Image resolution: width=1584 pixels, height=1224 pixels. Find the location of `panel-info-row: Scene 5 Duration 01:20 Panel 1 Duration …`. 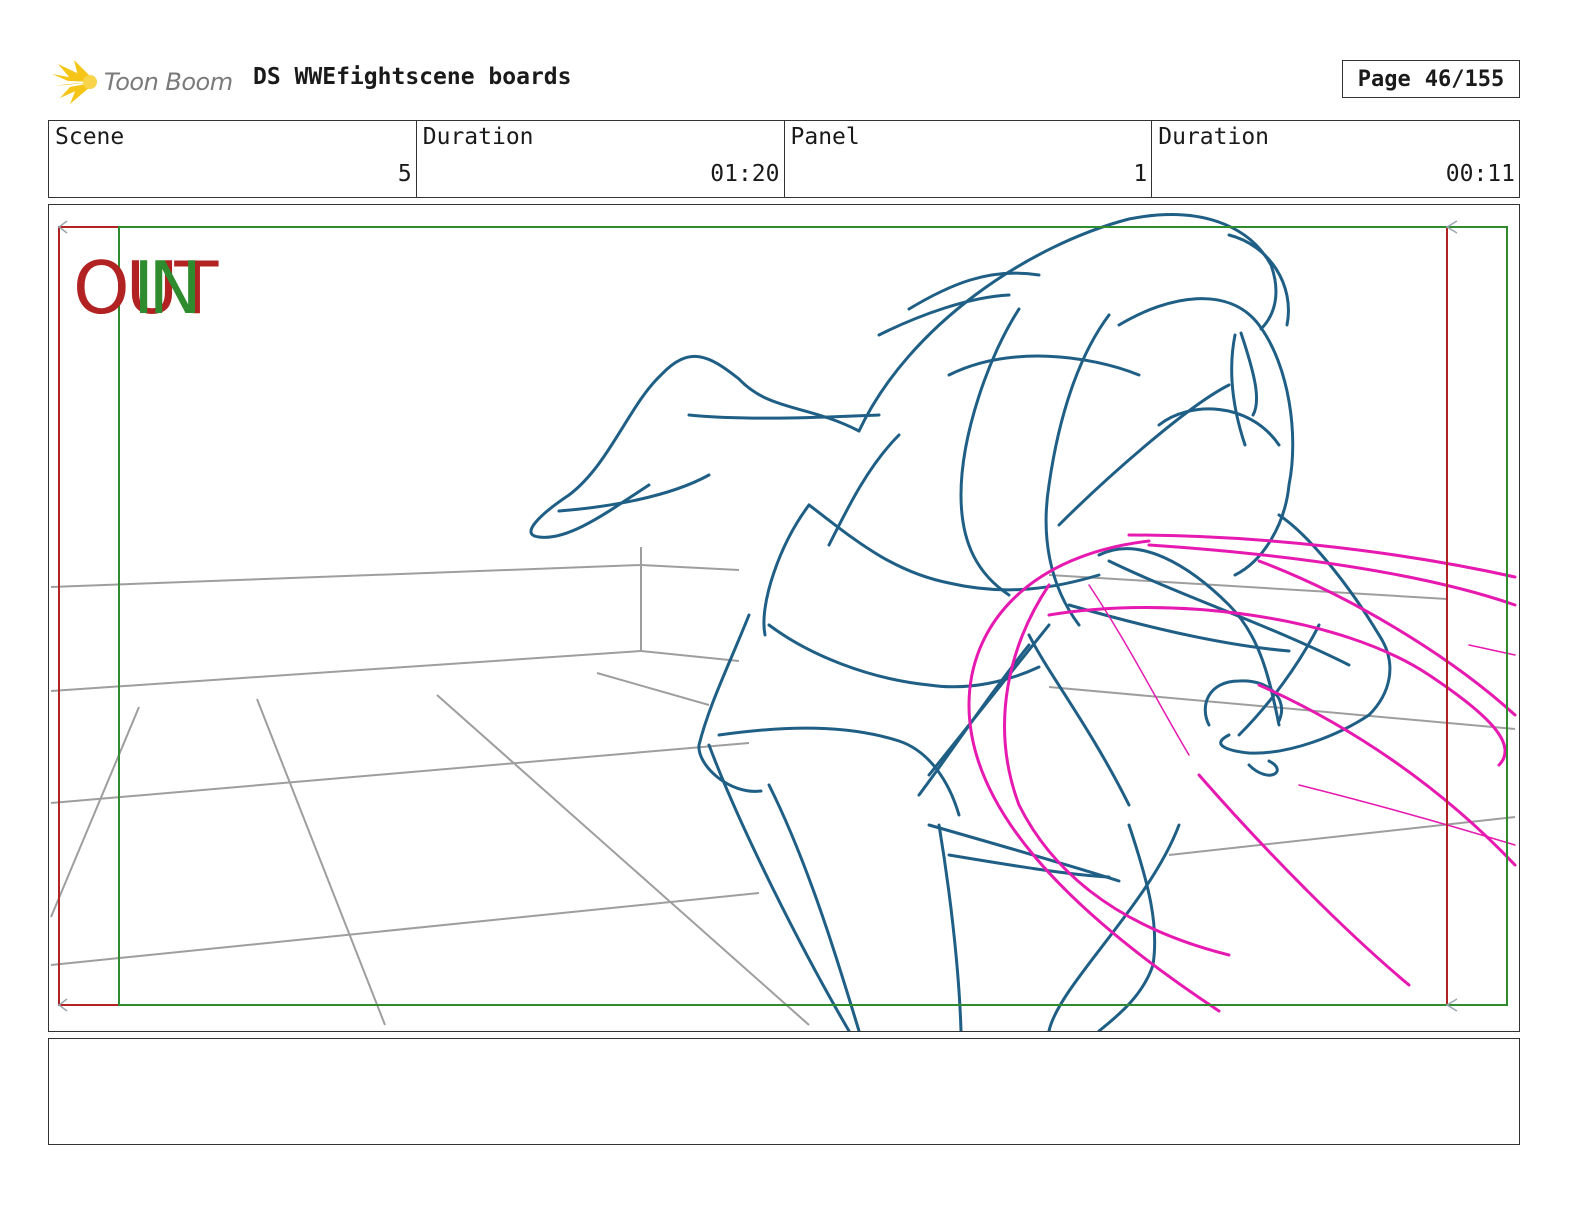

panel-info-row: Scene 5 Duration 01:20 Panel 1 Duration … is located at coordinates (784, 159).